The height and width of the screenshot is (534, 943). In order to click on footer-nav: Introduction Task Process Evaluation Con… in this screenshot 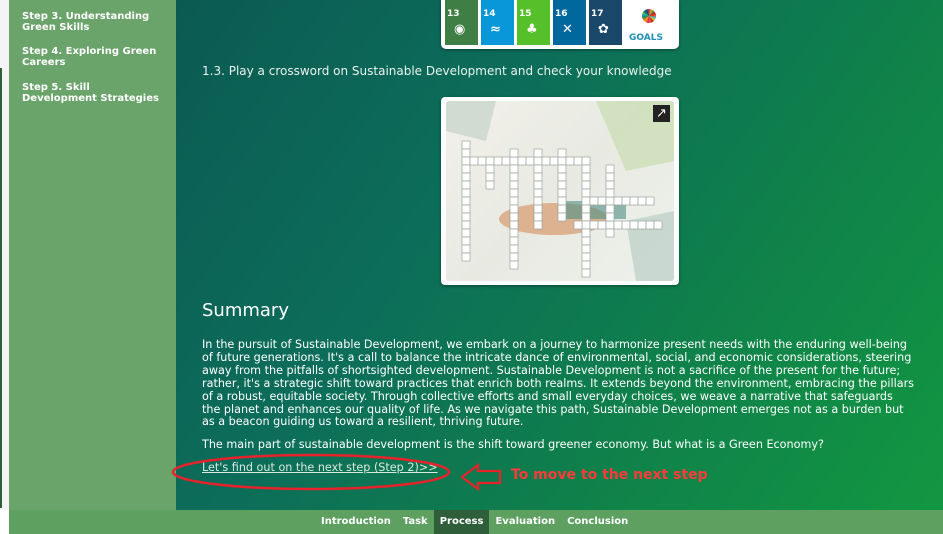, I will do `click(476, 522)`.